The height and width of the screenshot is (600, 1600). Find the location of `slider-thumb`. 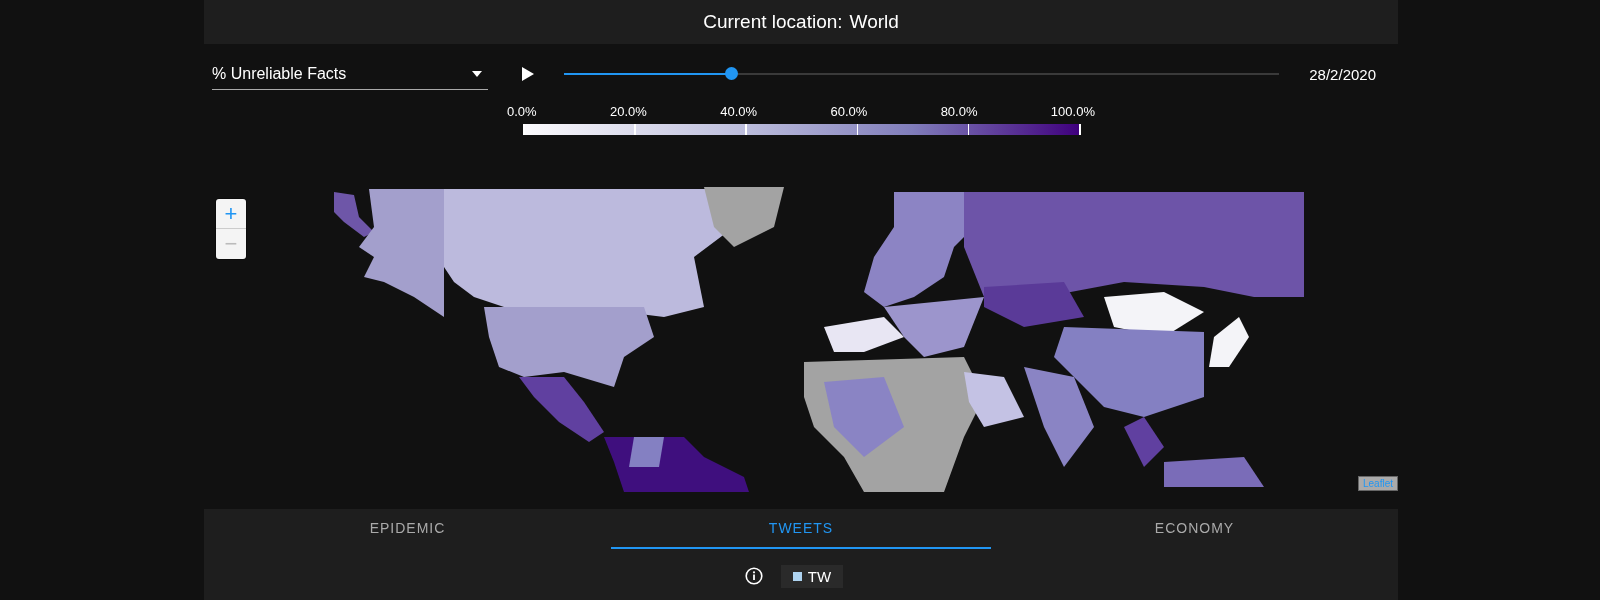

slider-thumb is located at coordinates (731, 73).